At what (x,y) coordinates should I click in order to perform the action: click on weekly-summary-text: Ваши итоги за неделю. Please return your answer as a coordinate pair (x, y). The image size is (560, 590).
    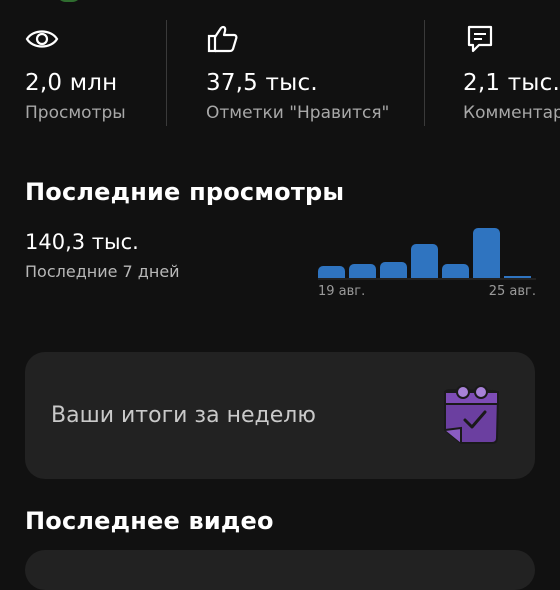
    Looking at the image, I should click on (183, 415).